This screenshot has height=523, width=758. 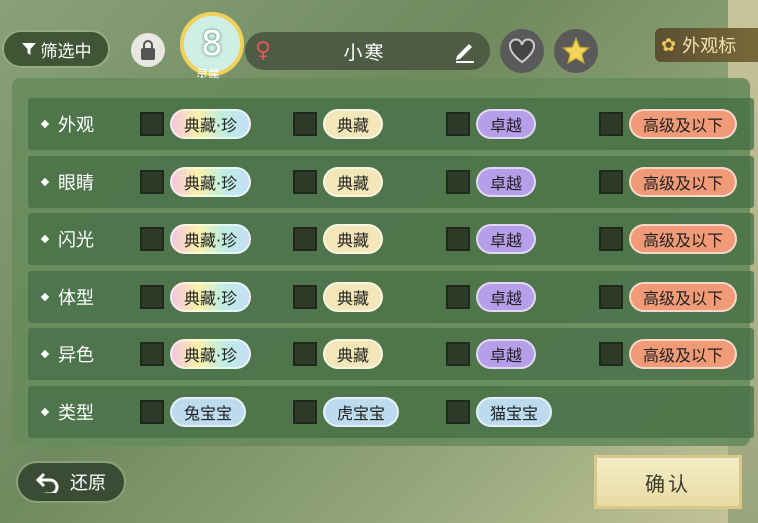 I want to click on appearance-tab: ✿ 外观标, so click(x=706, y=45).